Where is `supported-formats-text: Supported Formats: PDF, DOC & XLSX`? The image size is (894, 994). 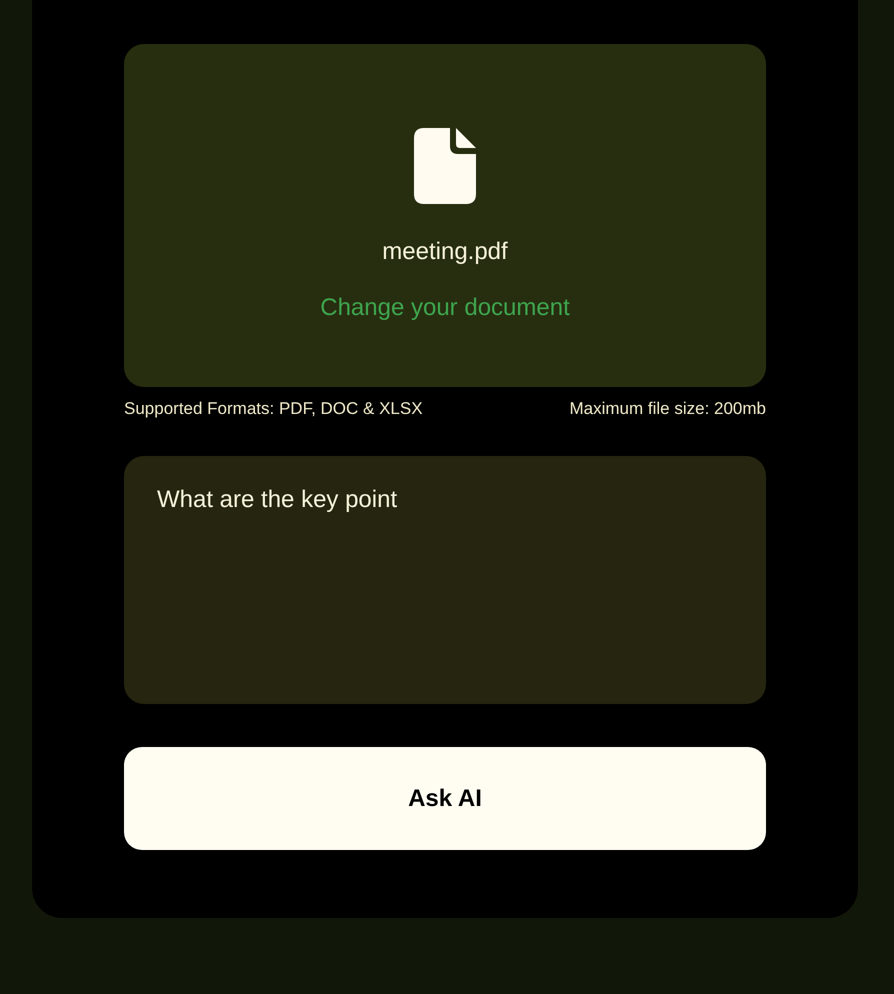
supported-formats-text: Supported Formats: PDF, DOC & XLSX is located at coordinates (273, 409).